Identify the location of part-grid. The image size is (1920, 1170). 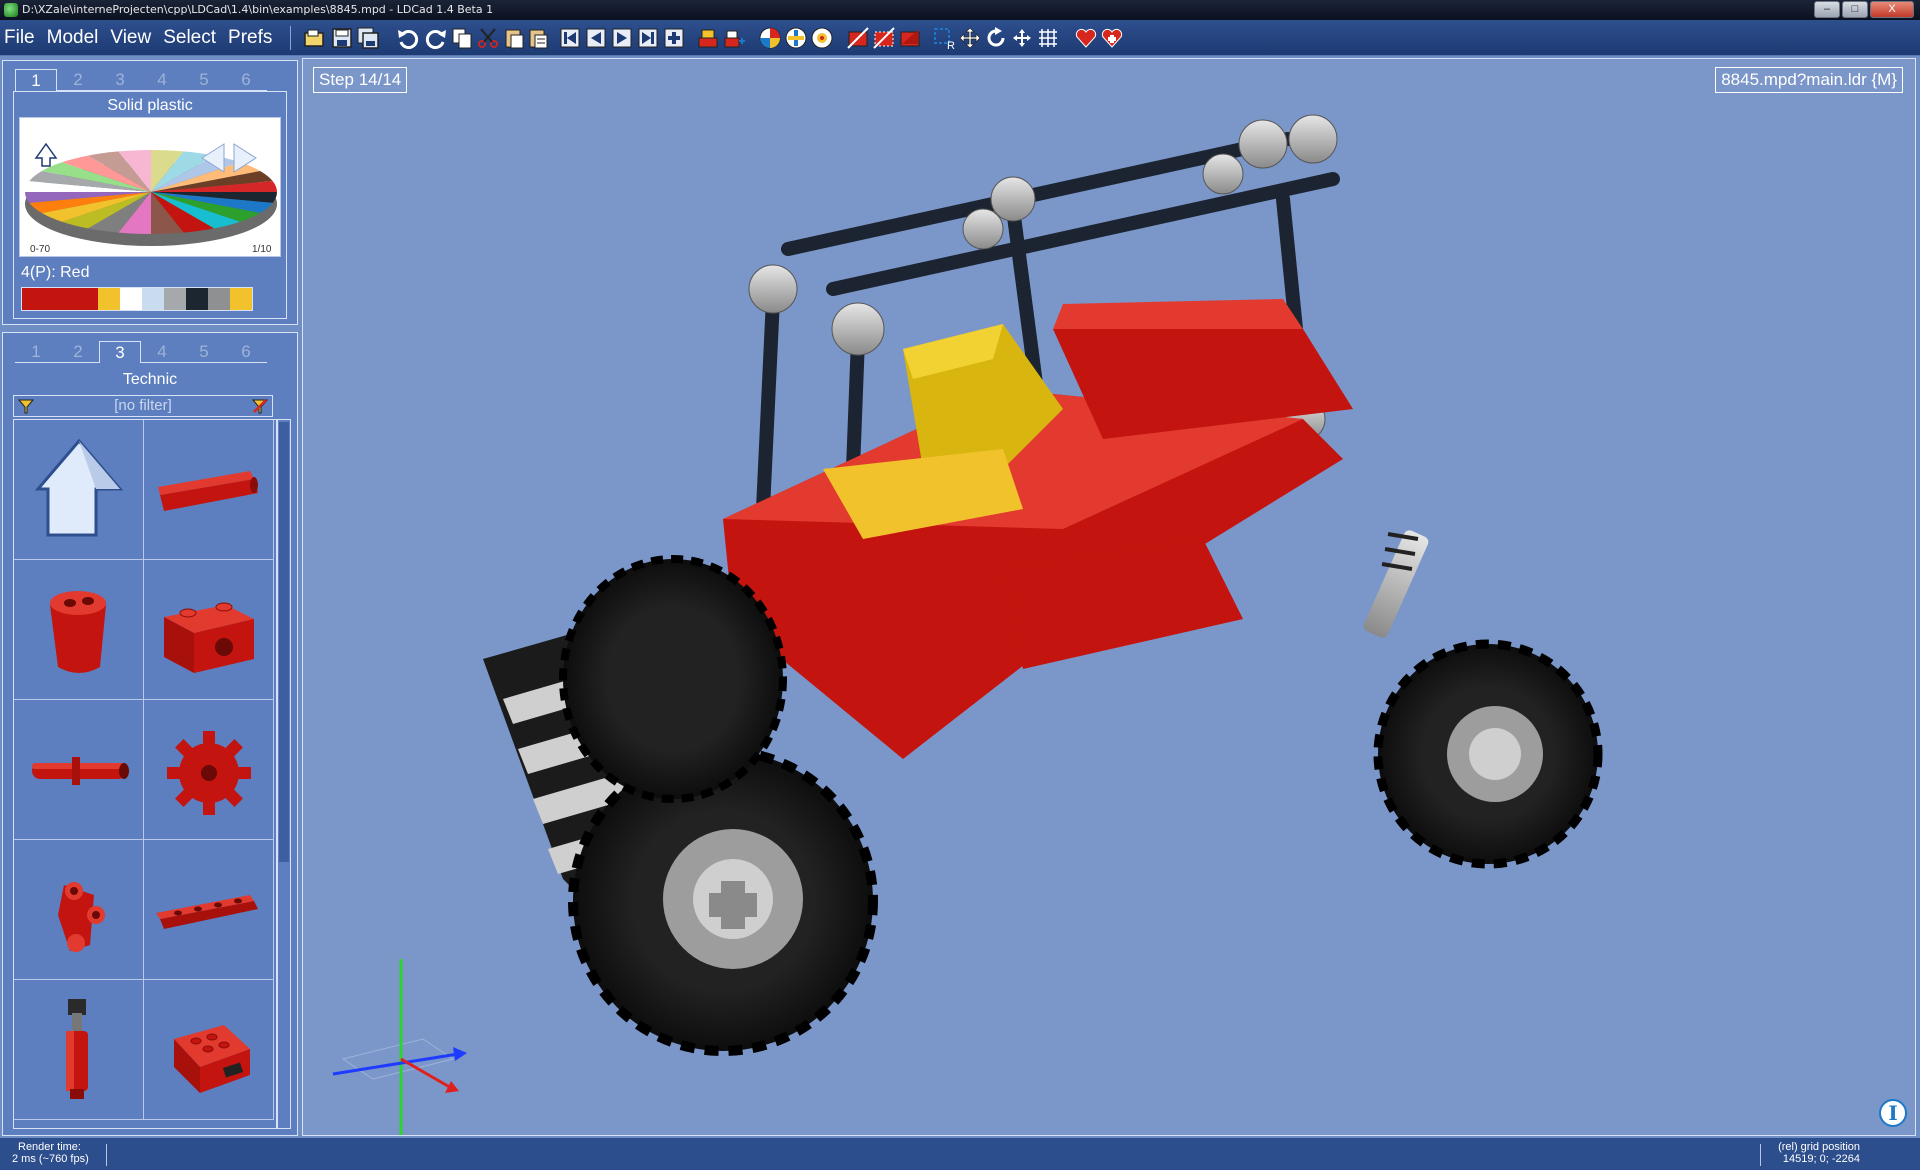
(145, 774).